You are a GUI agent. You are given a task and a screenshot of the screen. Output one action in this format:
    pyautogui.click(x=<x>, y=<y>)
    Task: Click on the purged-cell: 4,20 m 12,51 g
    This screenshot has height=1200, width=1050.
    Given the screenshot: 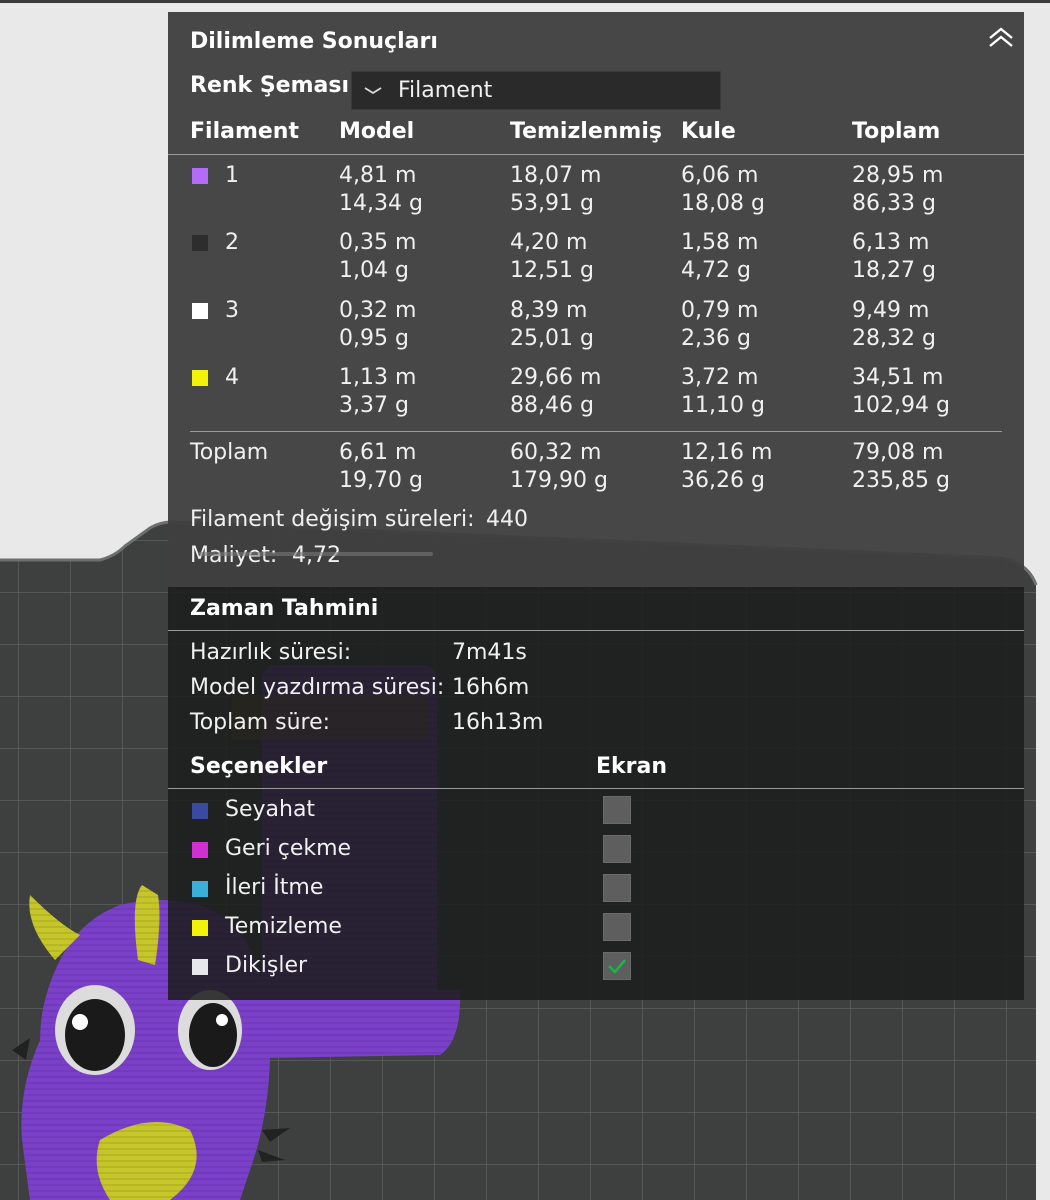 What is the action you would take?
    pyautogui.click(x=552, y=256)
    